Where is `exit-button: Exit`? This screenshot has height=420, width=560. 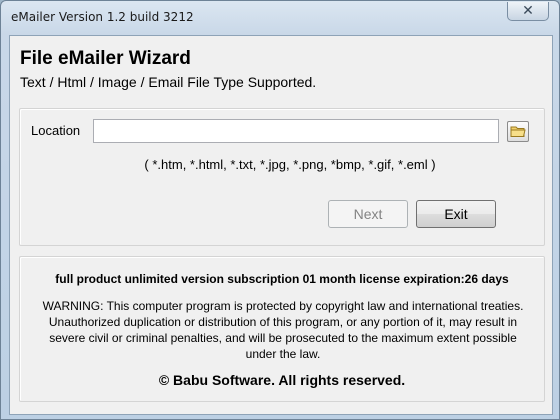
exit-button: Exit is located at coordinates (456, 214).